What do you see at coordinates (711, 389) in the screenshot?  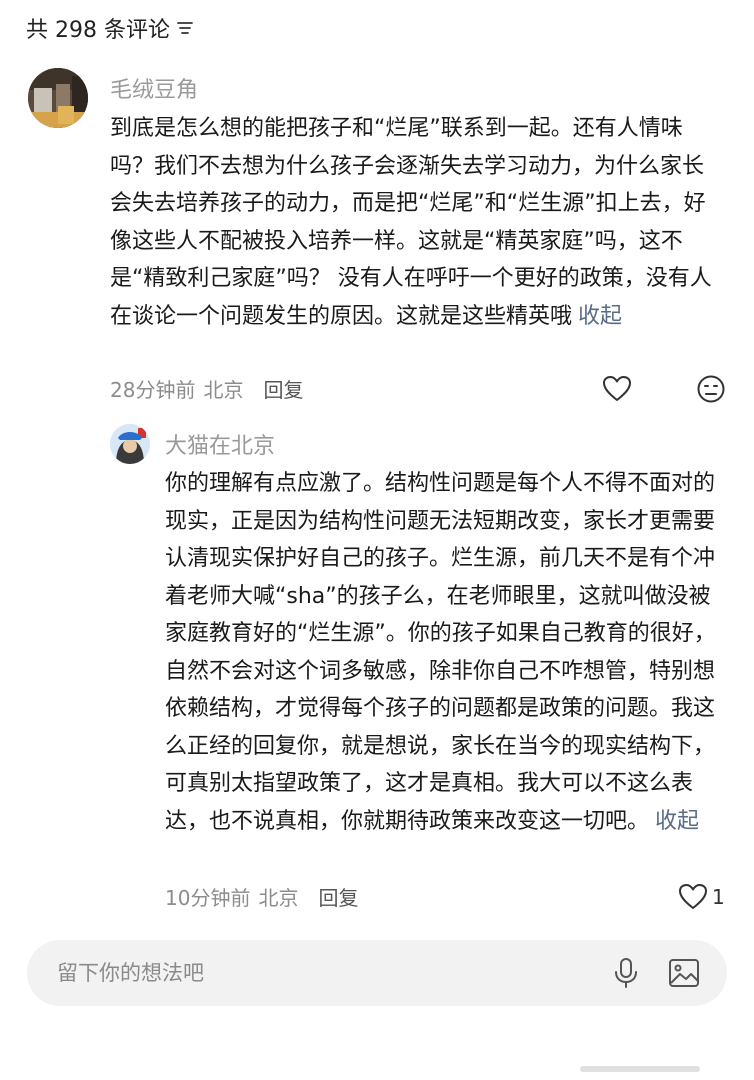 I see `dislike-face-icon` at bounding box center [711, 389].